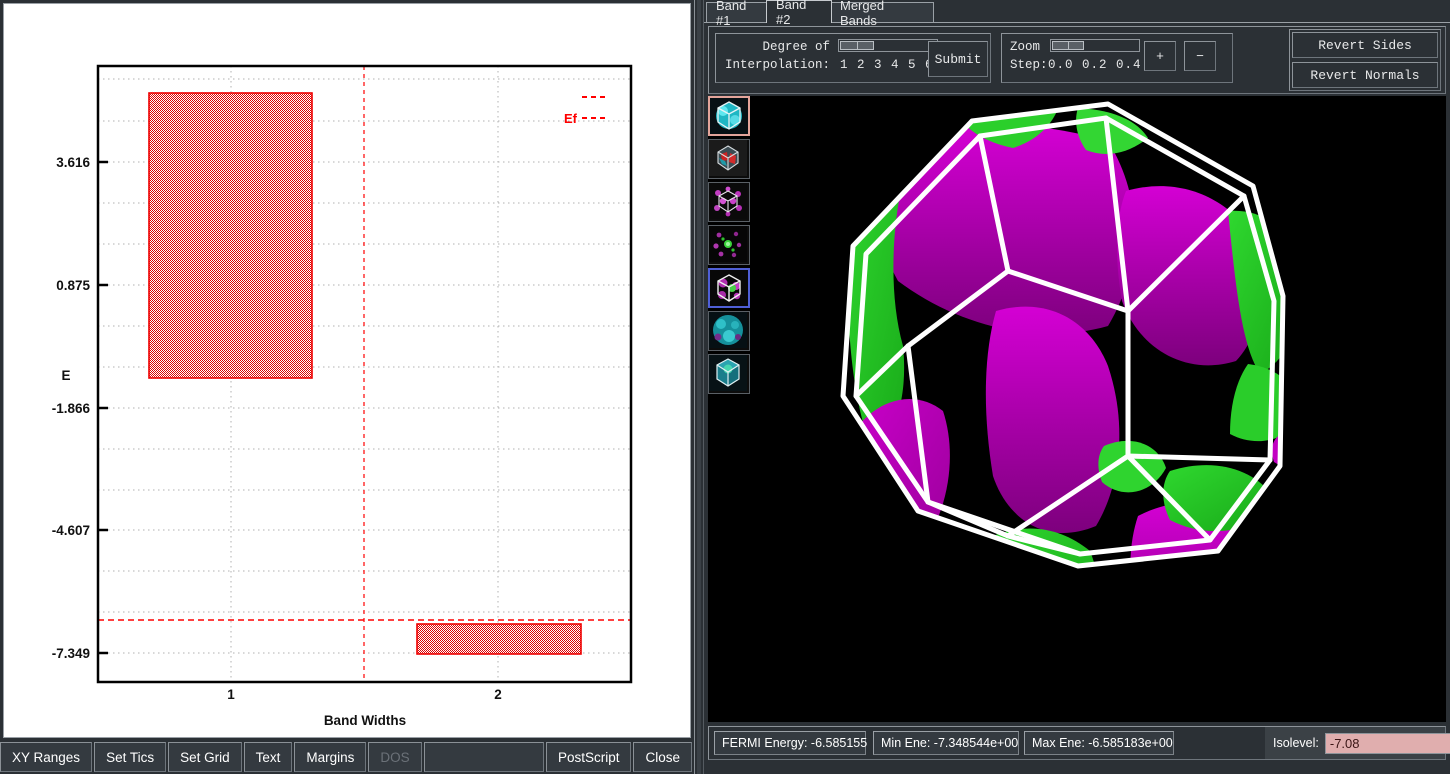 Image resolution: width=1450 pixels, height=774 pixels. I want to click on dos-button: DOS, so click(395, 757).